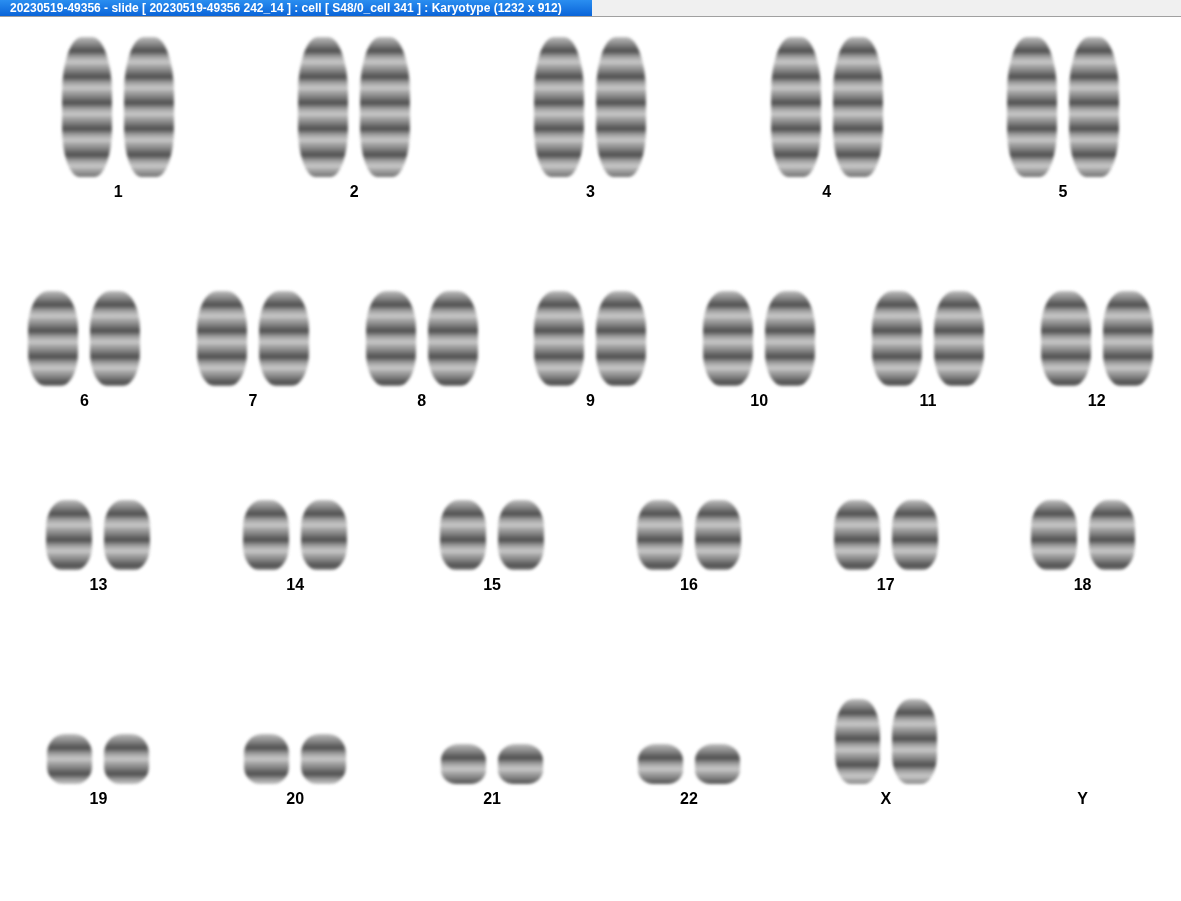 The width and height of the screenshot is (1181, 901). I want to click on chromosome-label: 9, so click(590, 401).